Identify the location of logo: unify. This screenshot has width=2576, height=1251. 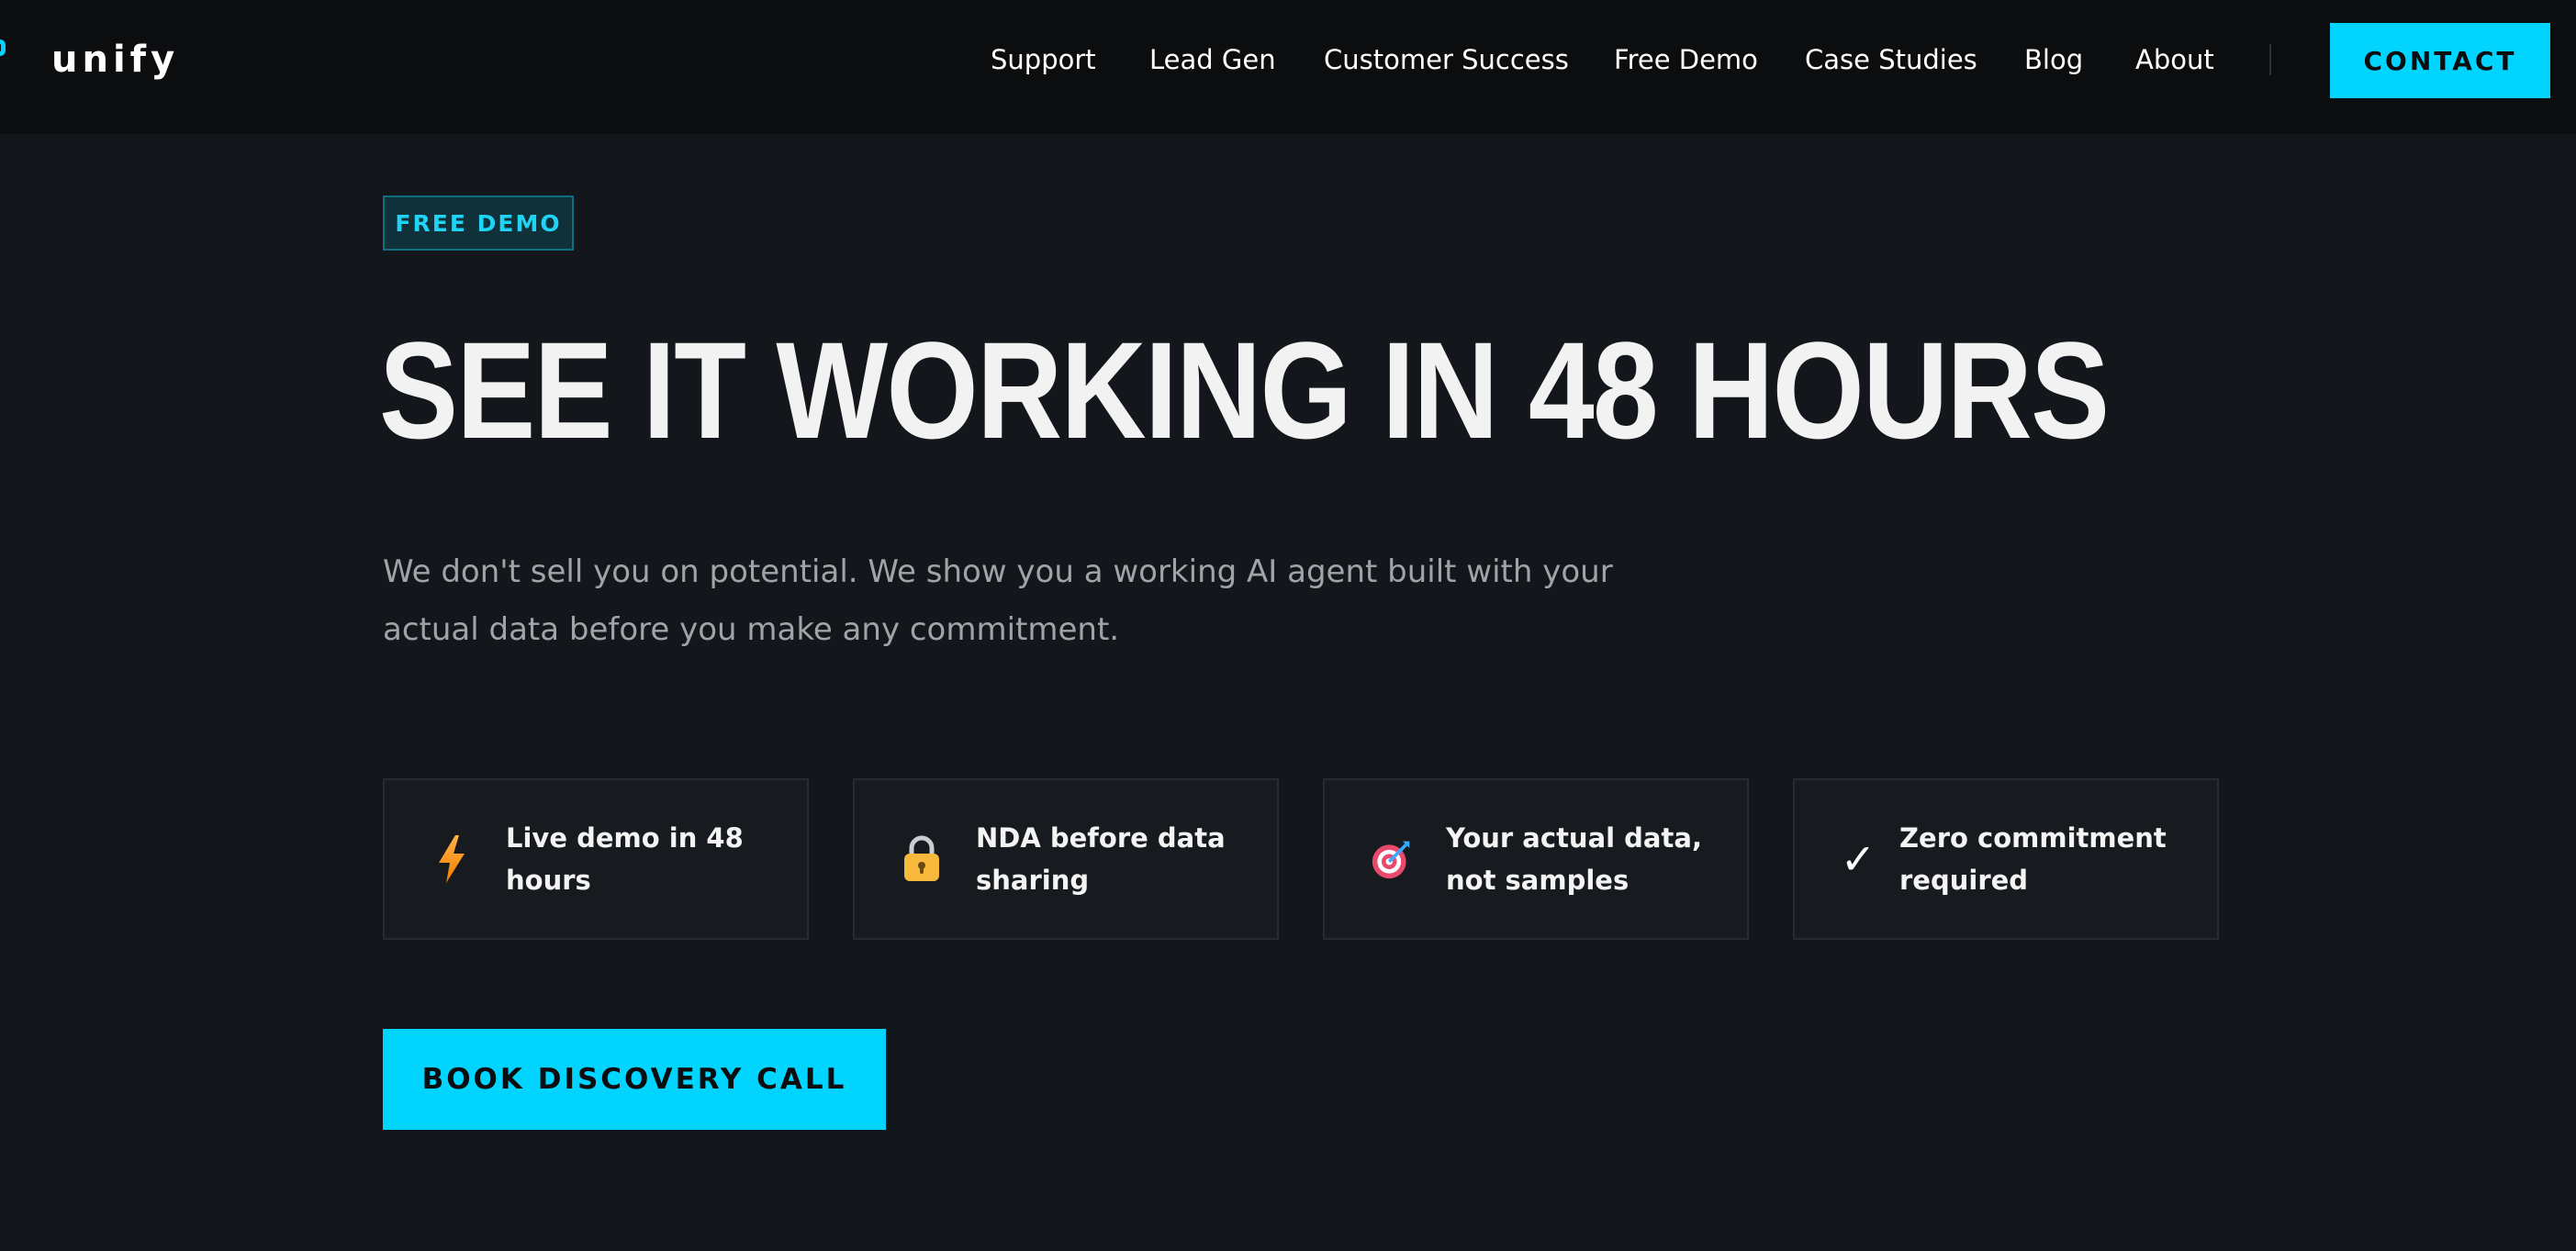
(89, 59).